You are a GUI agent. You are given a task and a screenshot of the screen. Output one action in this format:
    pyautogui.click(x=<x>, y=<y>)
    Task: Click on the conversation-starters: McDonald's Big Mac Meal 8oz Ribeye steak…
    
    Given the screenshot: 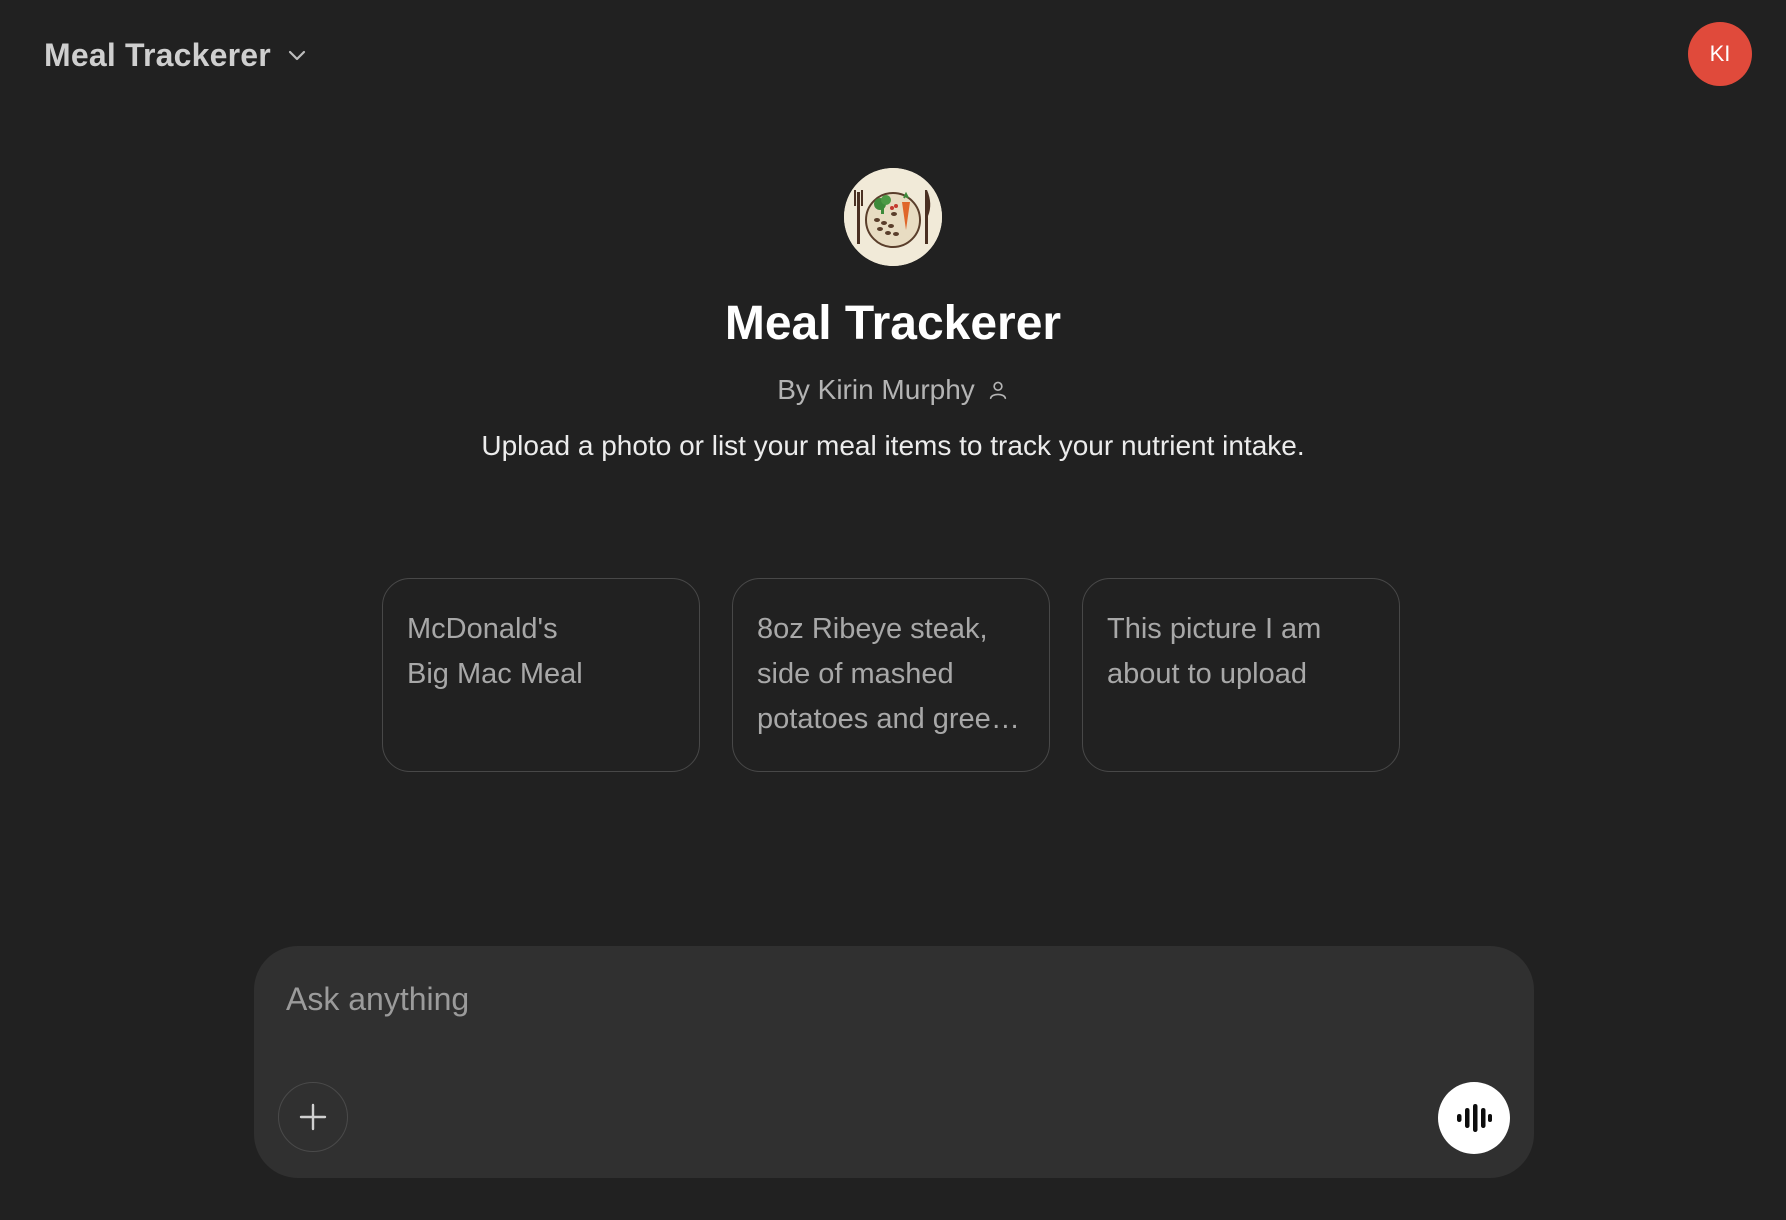 What is the action you would take?
    pyautogui.click(x=891, y=675)
    